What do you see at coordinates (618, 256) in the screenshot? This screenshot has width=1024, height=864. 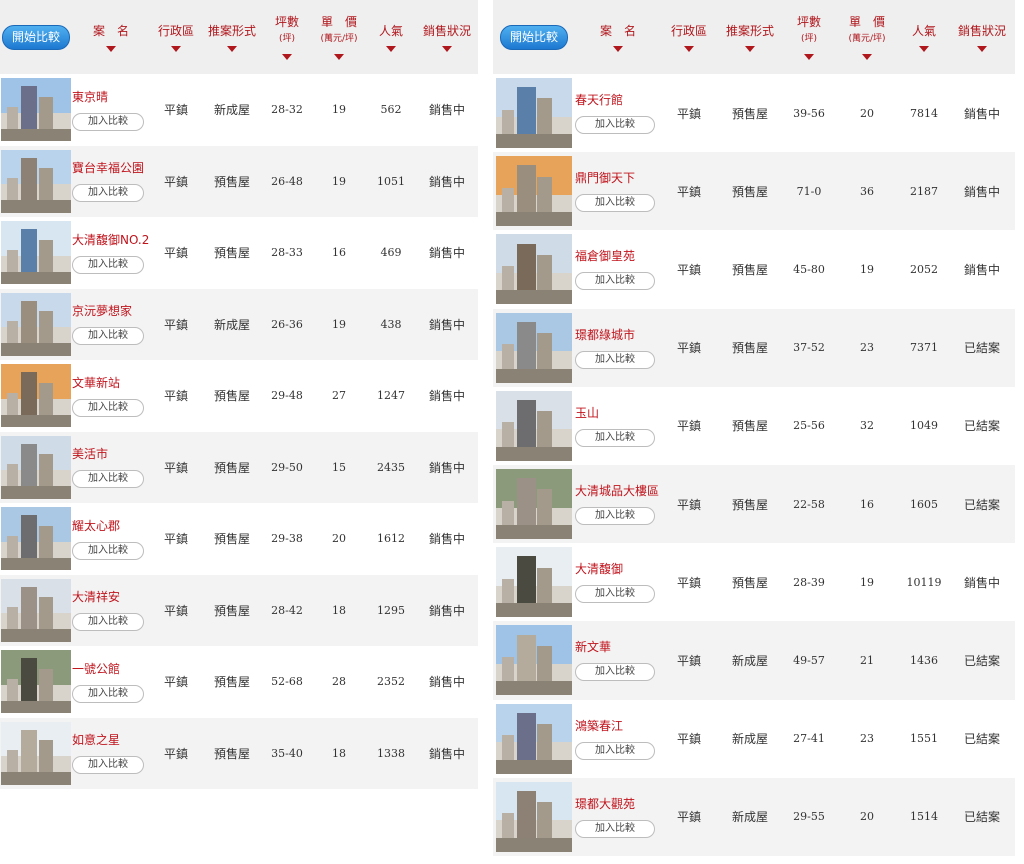 I see `project-name-link: 福倉御皇苑` at bounding box center [618, 256].